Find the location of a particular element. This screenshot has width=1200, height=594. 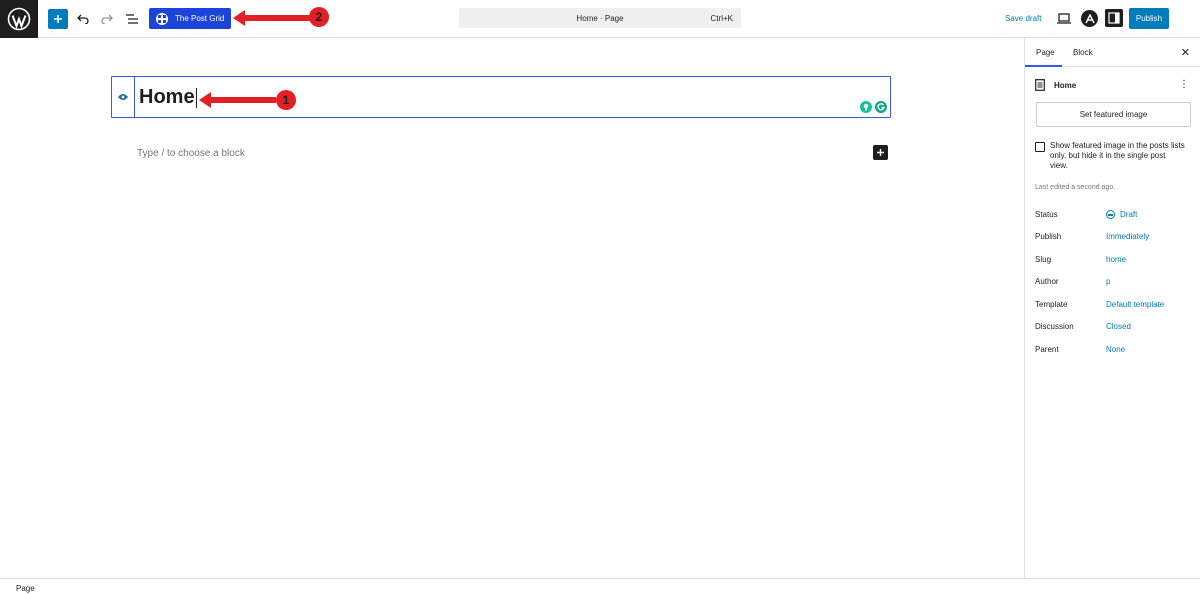

last-edited-text: Last edited a second ago. is located at coordinates (1075, 187).